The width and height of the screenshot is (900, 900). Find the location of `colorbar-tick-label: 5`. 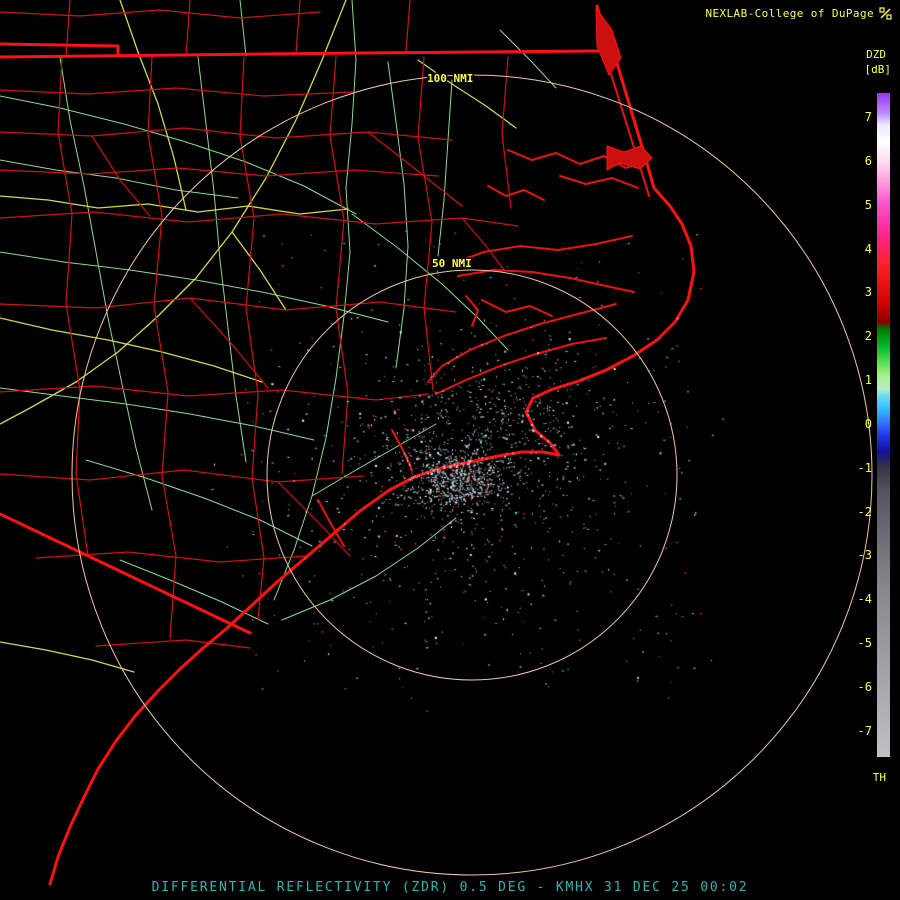

colorbar-tick-label: 5 is located at coordinates (868, 204).